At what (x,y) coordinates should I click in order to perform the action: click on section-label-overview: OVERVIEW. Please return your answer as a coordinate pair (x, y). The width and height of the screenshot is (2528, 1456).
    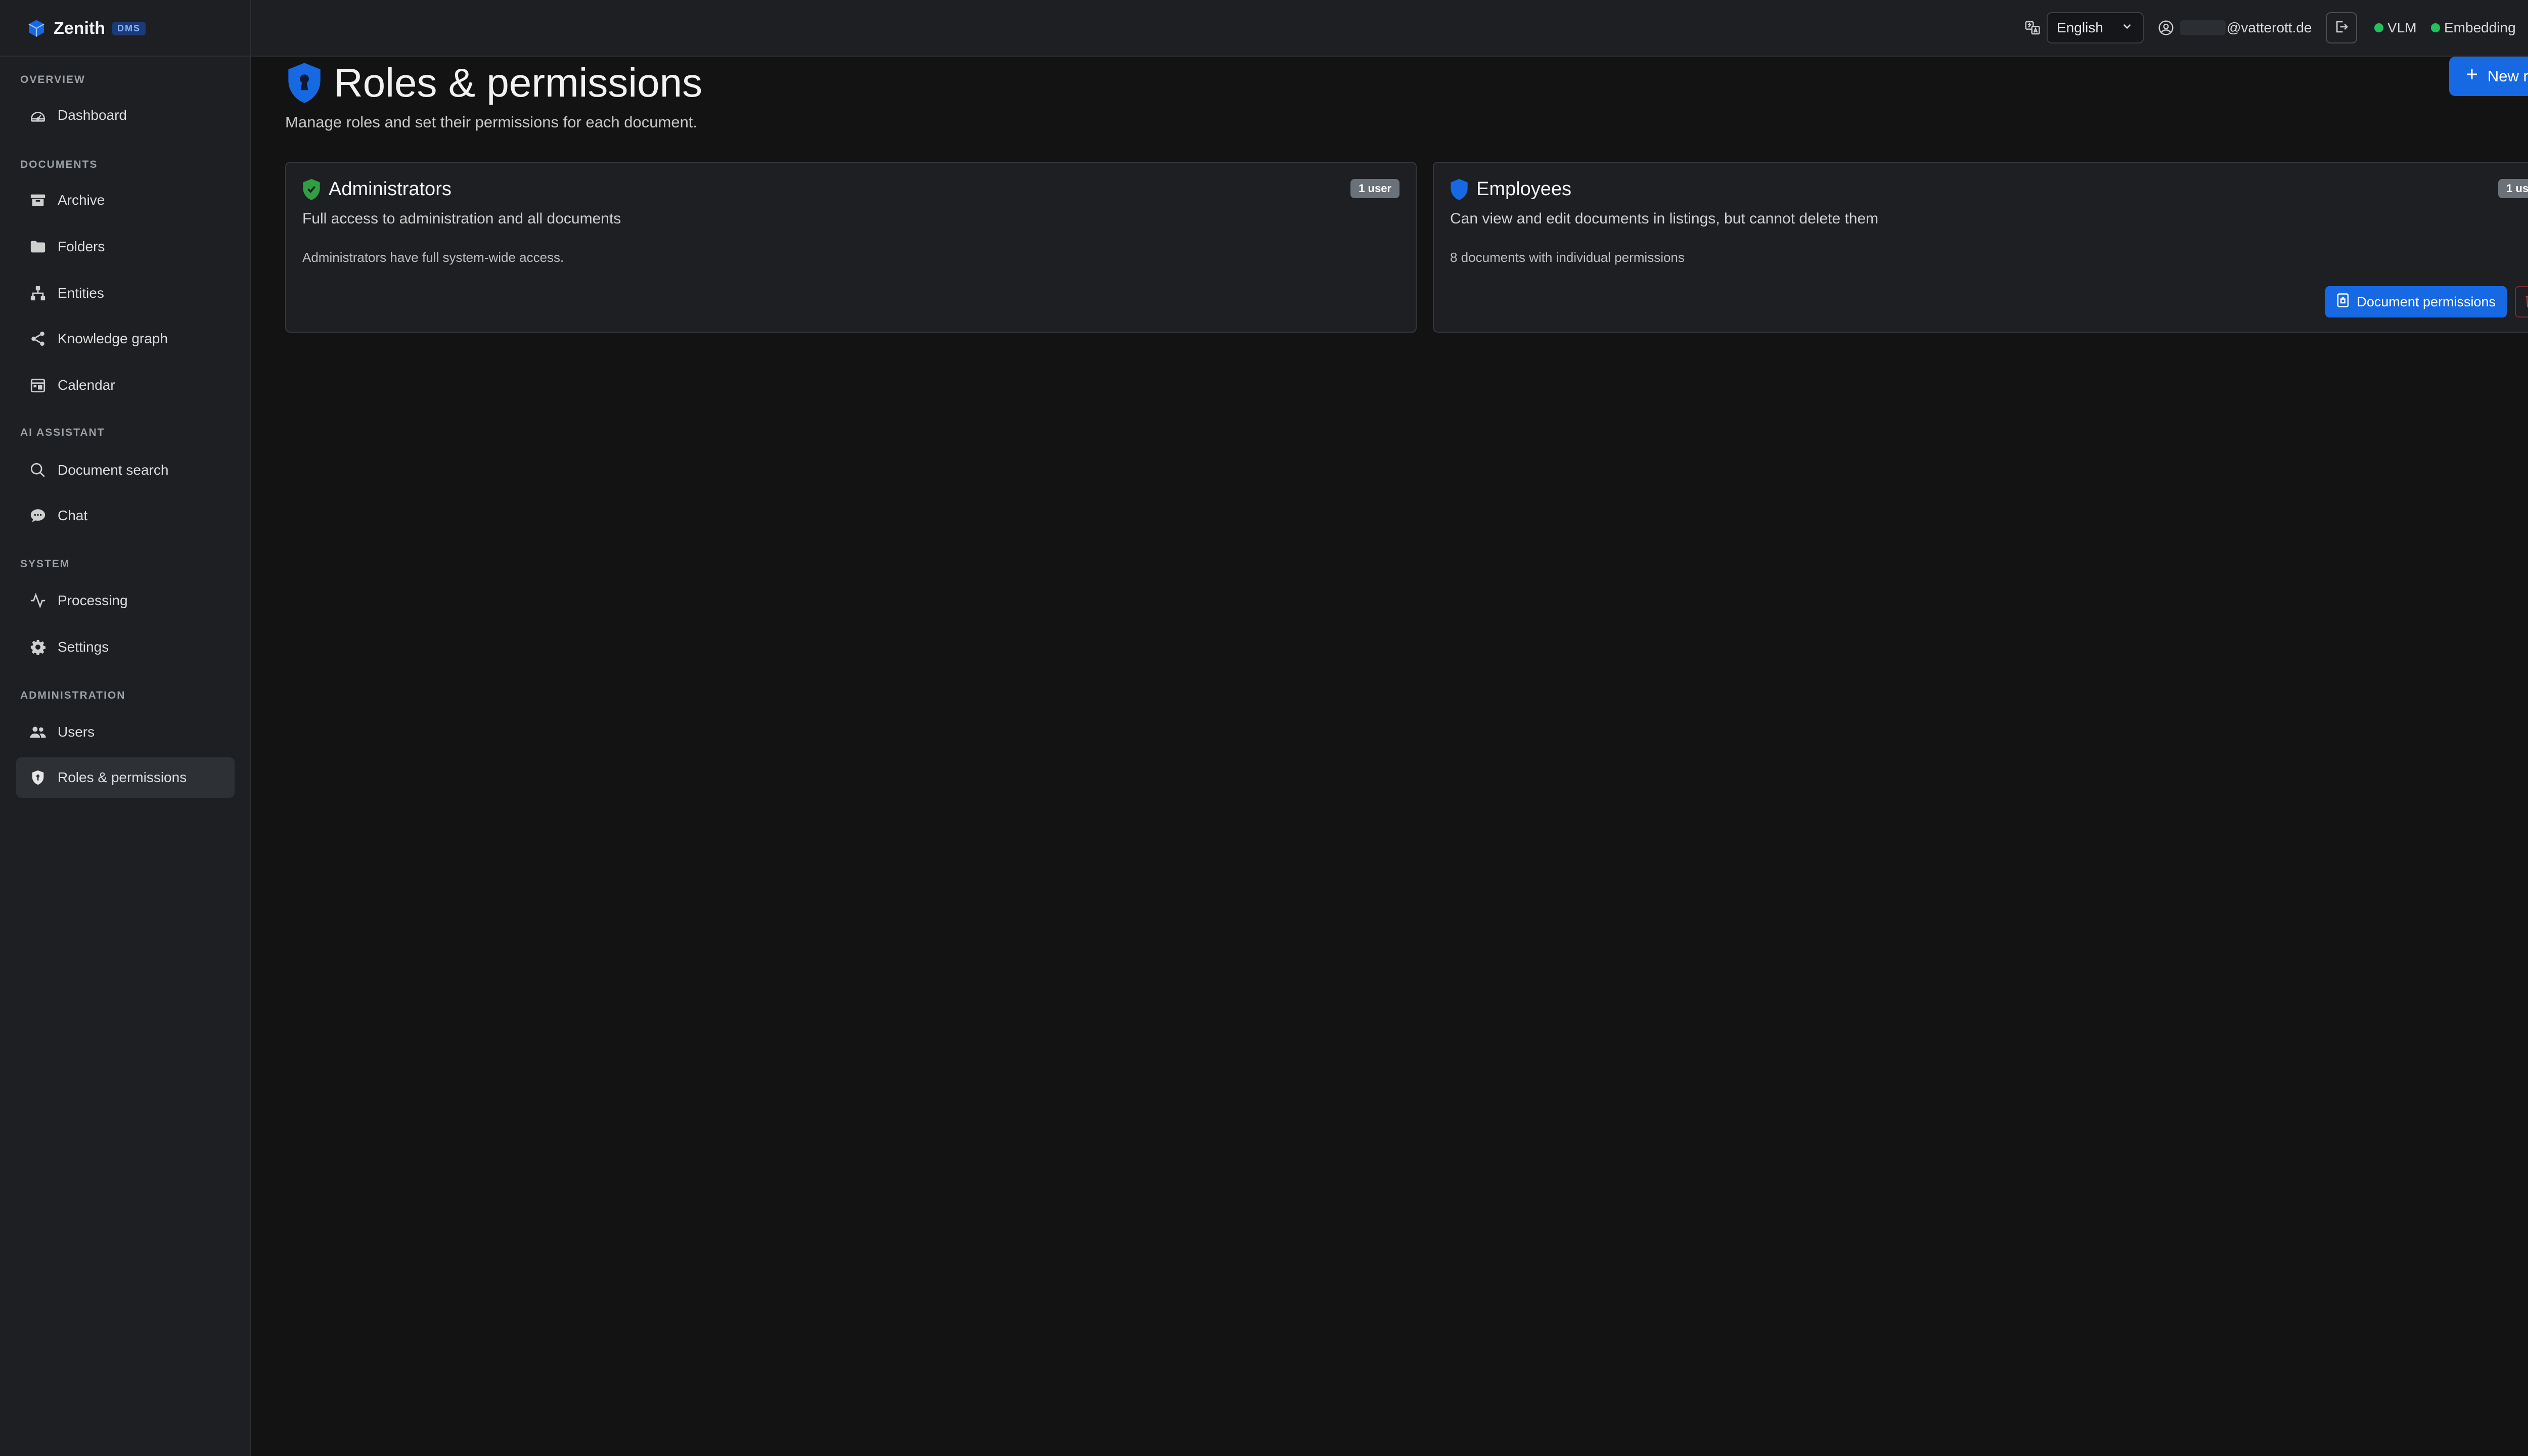
    Looking at the image, I should click on (53, 79).